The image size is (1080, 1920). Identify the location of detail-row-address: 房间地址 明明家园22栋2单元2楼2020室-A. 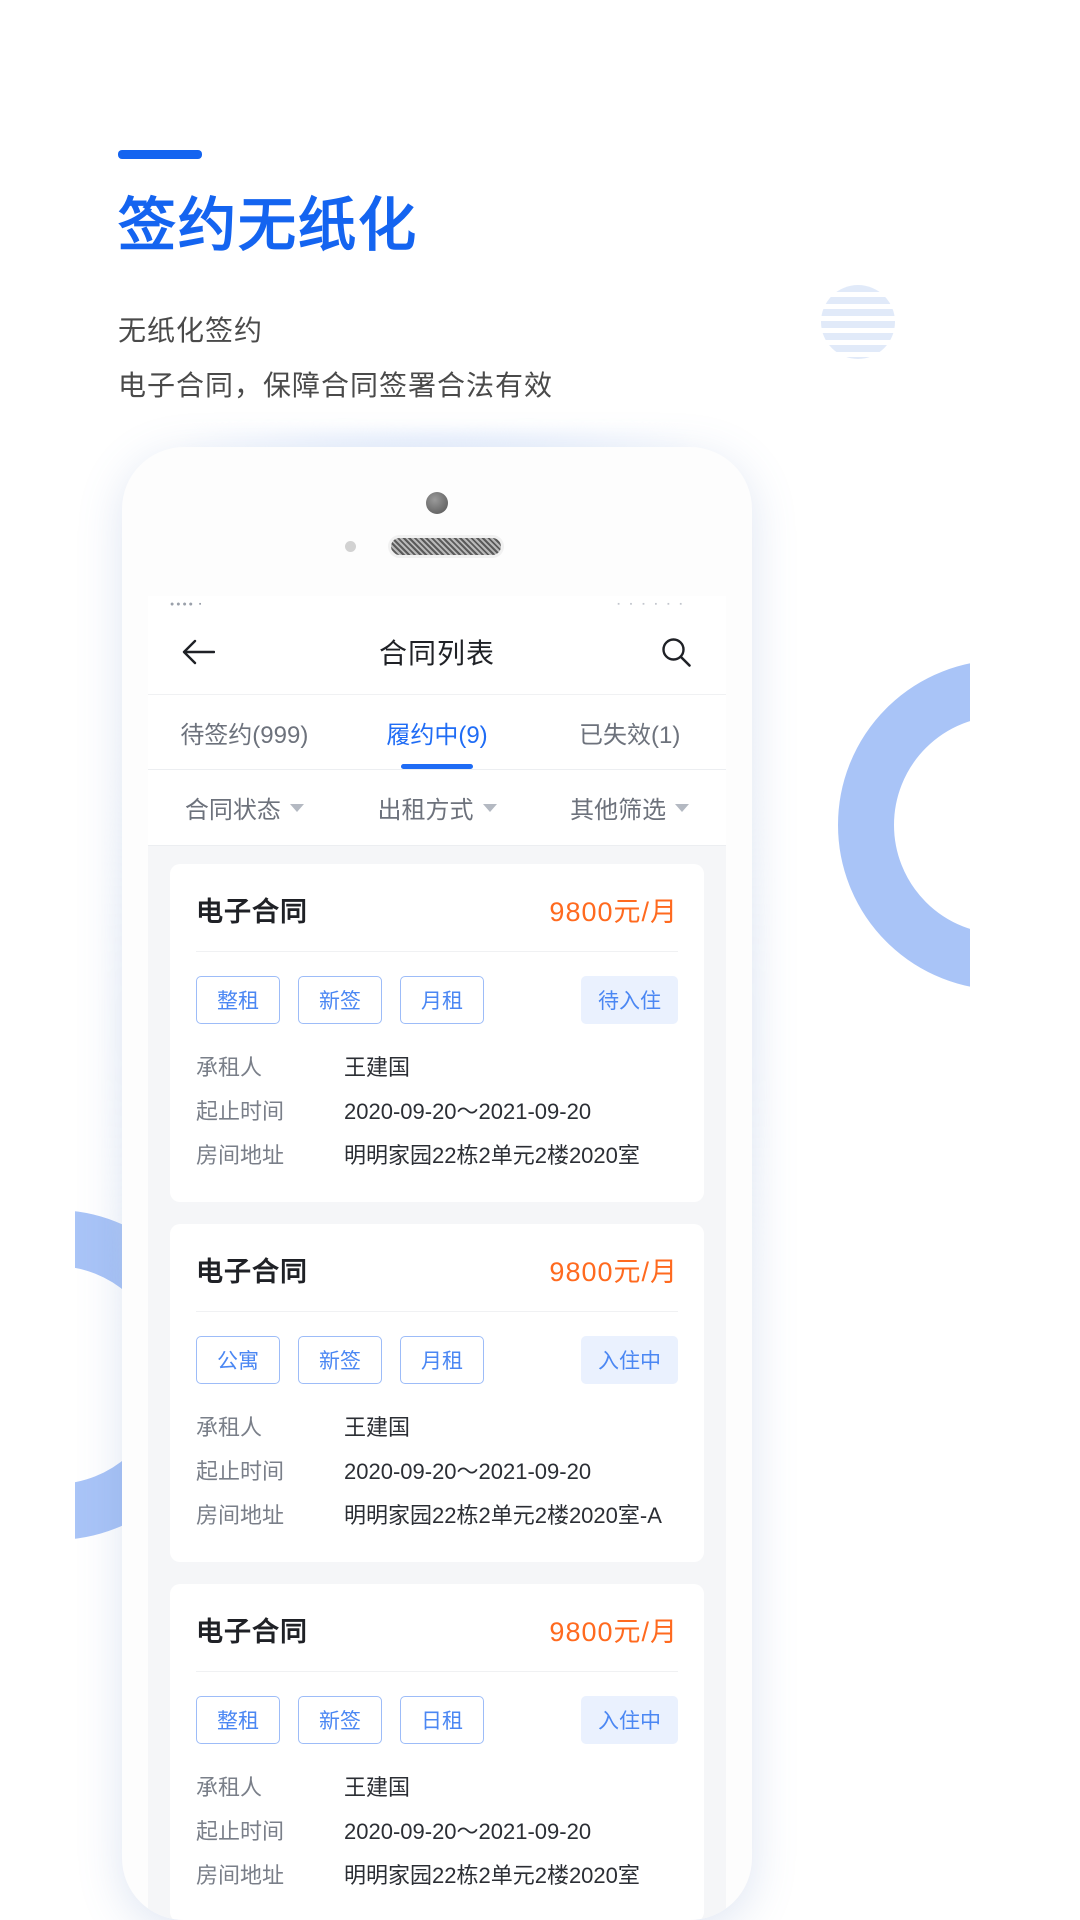
(437, 1516).